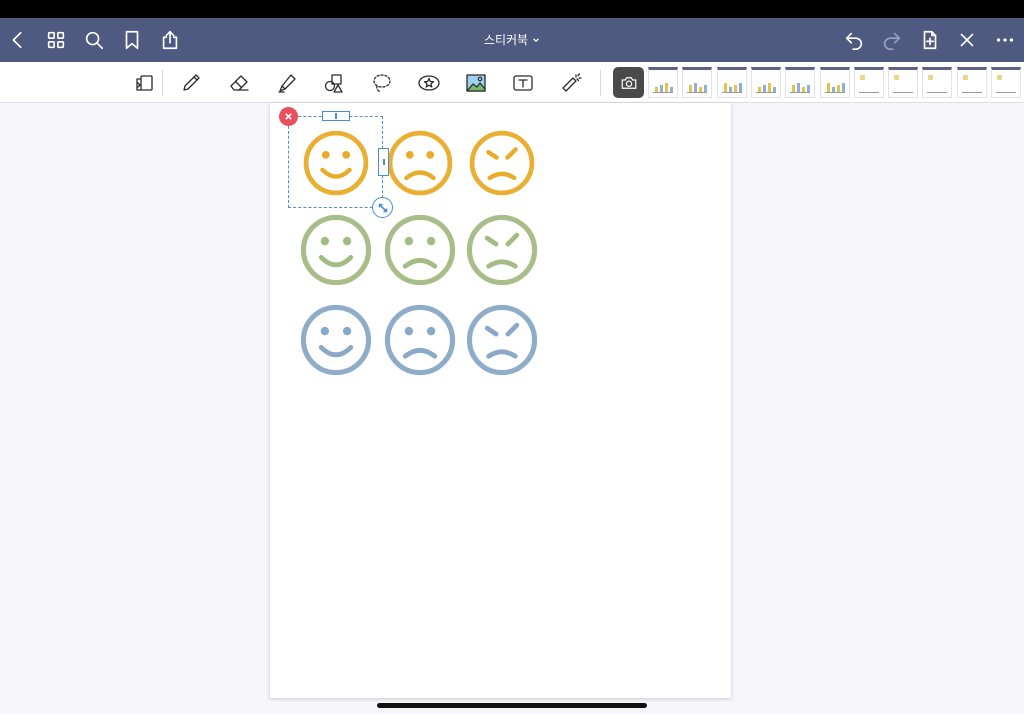 Image resolution: width=1024 pixels, height=714 pixels. What do you see at coordinates (383, 162) in the screenshot?
I see `resize-handle-right` at bounding box center [383, 162].